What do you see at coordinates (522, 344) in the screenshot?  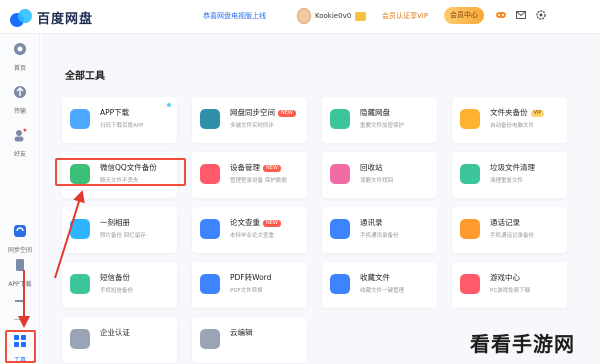 I see `watermark: 看看手游网` at bounding box center [522, 344].